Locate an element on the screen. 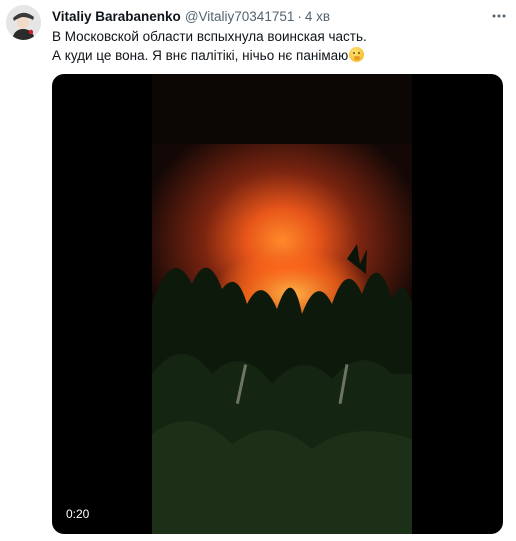 The height and width of the screenshot is (541, 516). avatar is located at coordinates (23, 22).